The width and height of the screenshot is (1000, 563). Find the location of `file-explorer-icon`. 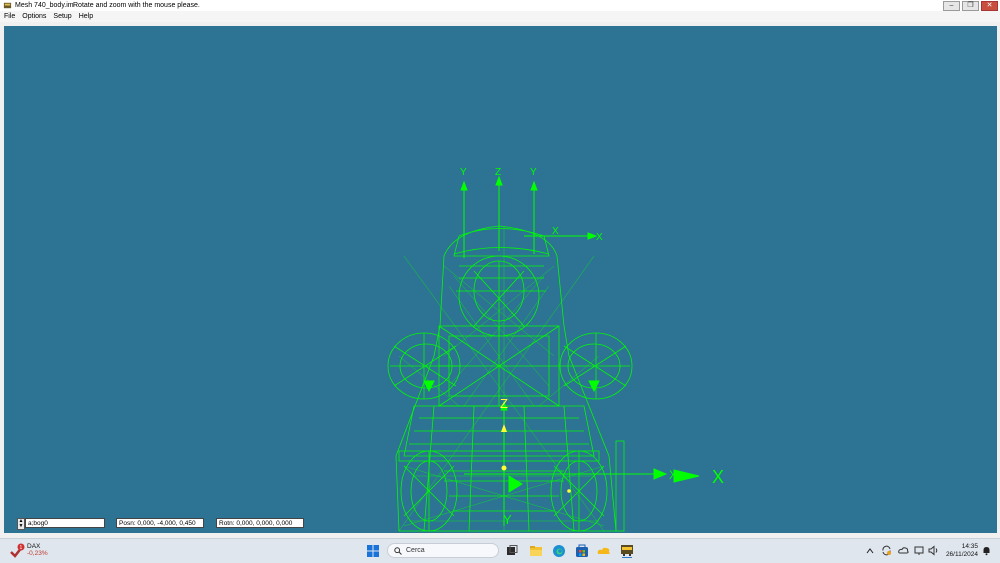

file-explorer-icon is located at coordinates (536, 551).